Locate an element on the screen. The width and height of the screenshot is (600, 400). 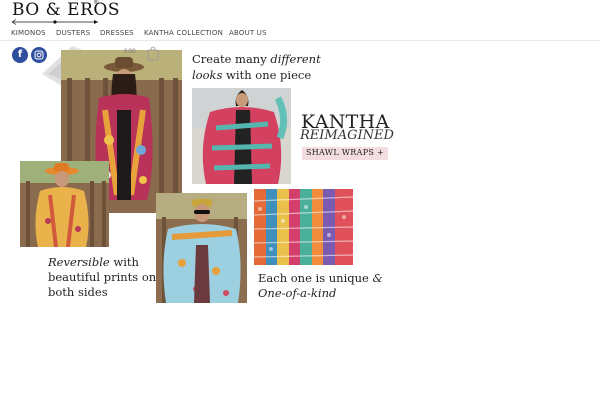
media-timer: 0:00 is located at coordinates (130, 52).